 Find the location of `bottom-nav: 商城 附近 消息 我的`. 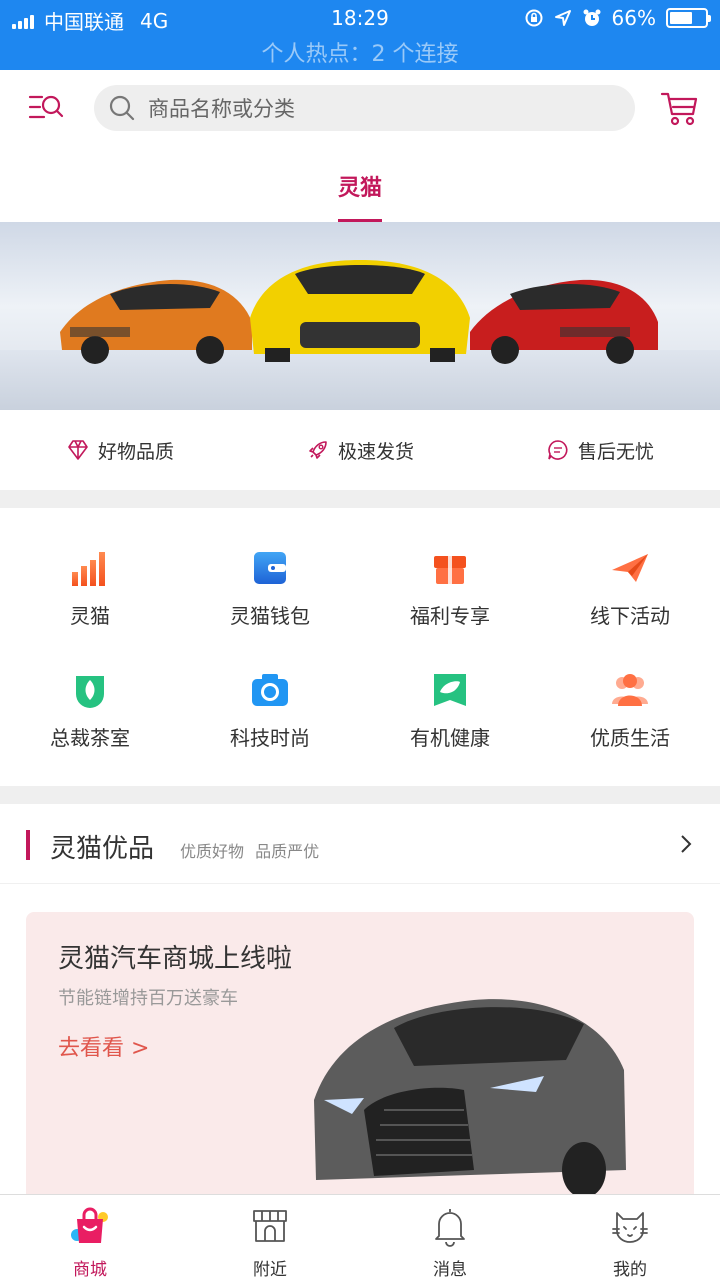

bottom-nav: 商城 附近 消息 我的 is located at coordinates (360, 1237).